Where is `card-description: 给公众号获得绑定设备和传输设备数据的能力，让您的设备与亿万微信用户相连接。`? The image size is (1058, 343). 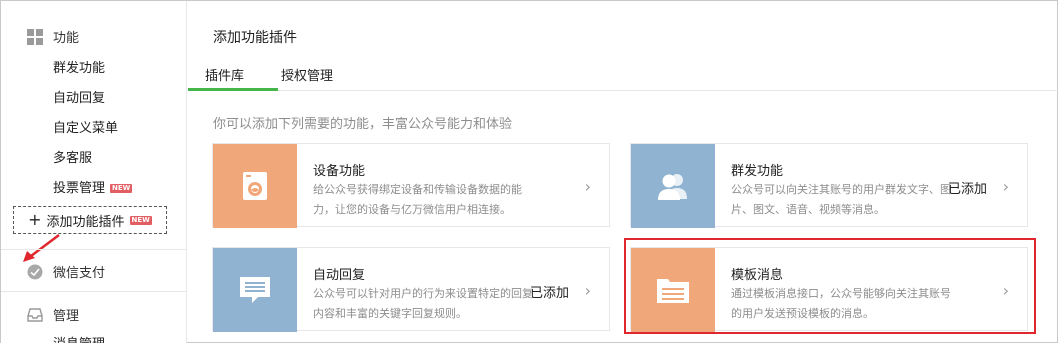
card-description: 给公众号获得绑定设备和传输设备数据的能力，让您的设备与亿万微信用户相连接。 is located at coordinates (417, 199).